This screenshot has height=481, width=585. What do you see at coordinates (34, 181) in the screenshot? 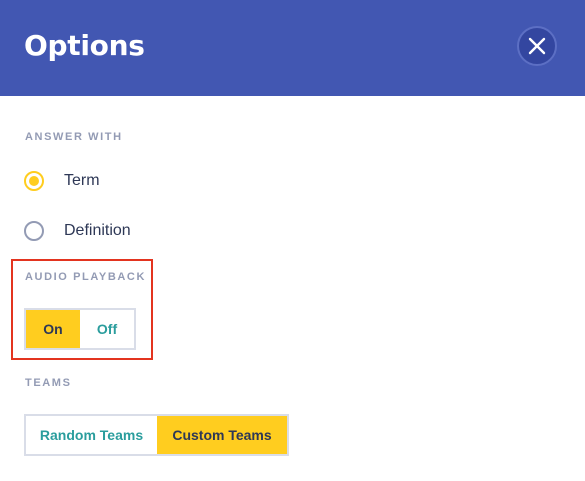
I see `radio-checked-icon` at bounding box center [34, 181].